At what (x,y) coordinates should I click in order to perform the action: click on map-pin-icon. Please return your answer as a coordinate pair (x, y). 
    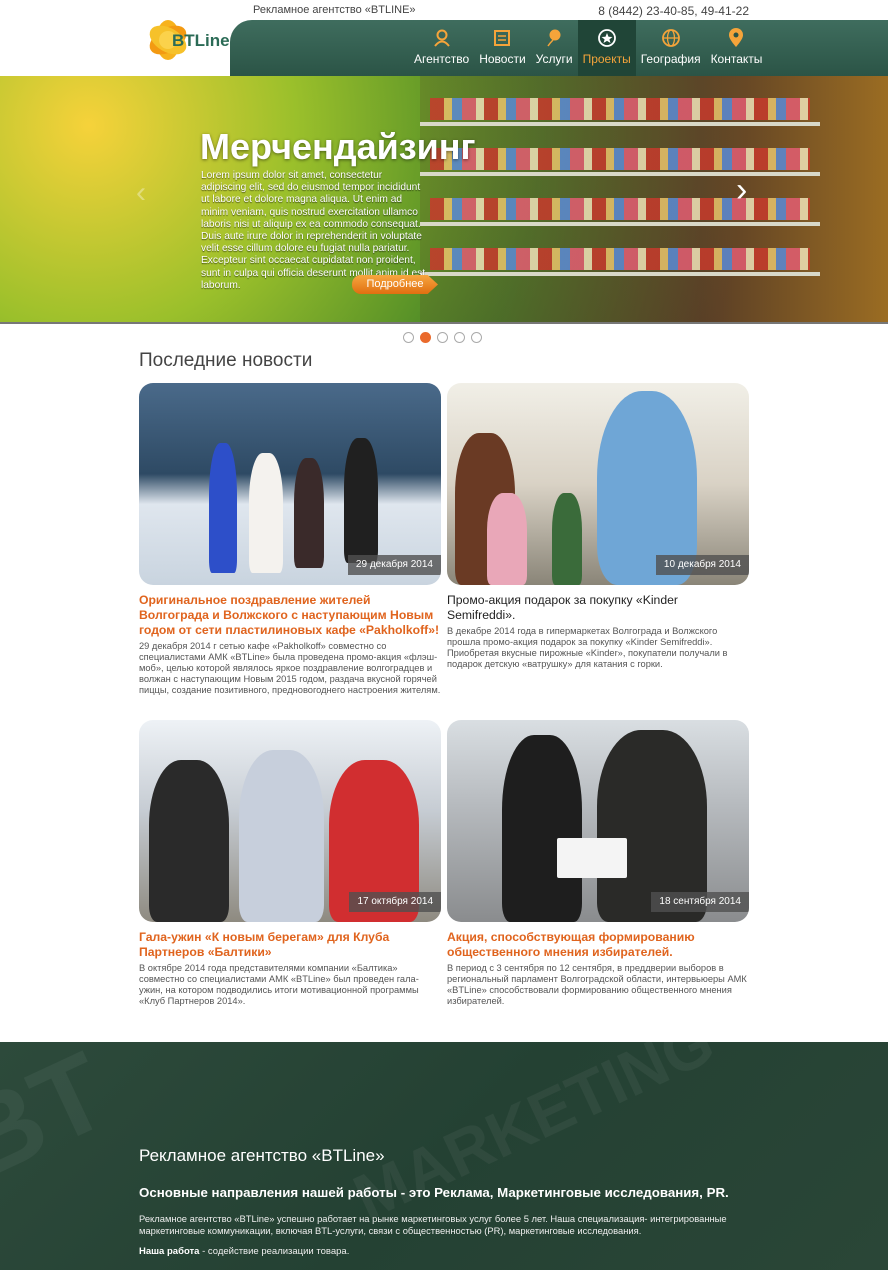
    Looking at the image, I should click on (736, 37).